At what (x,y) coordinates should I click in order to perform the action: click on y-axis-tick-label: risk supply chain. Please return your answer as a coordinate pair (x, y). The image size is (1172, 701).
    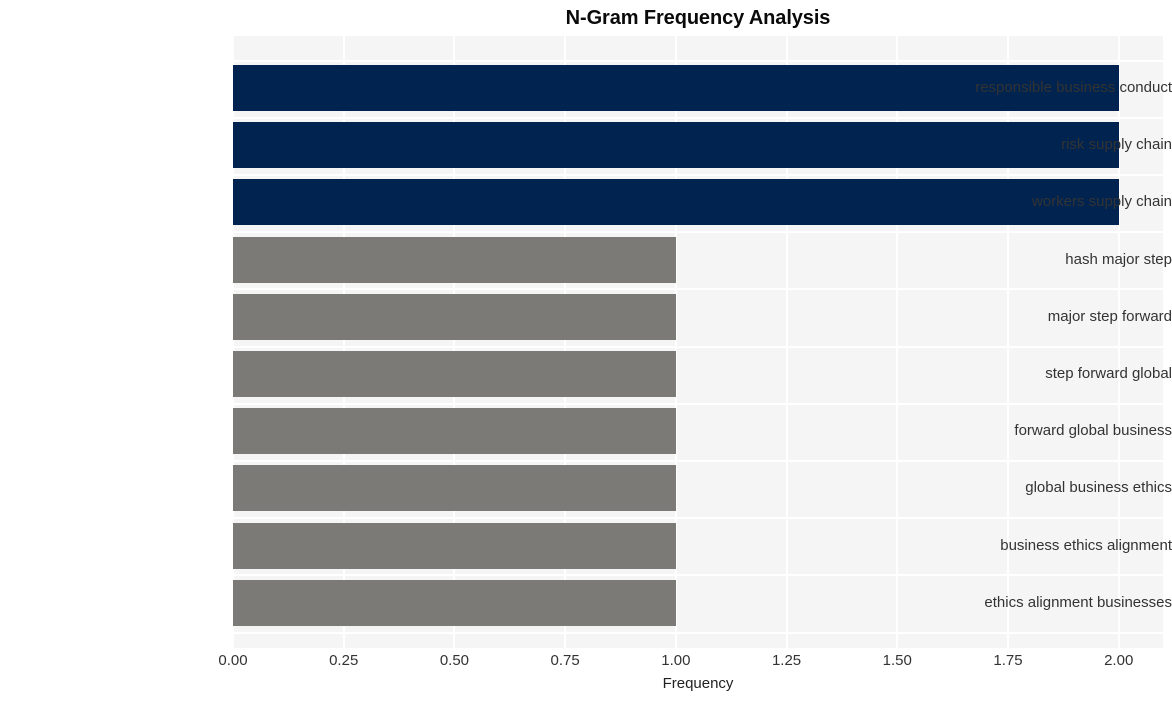
    Looking at the image, I should click on (1116, 145).